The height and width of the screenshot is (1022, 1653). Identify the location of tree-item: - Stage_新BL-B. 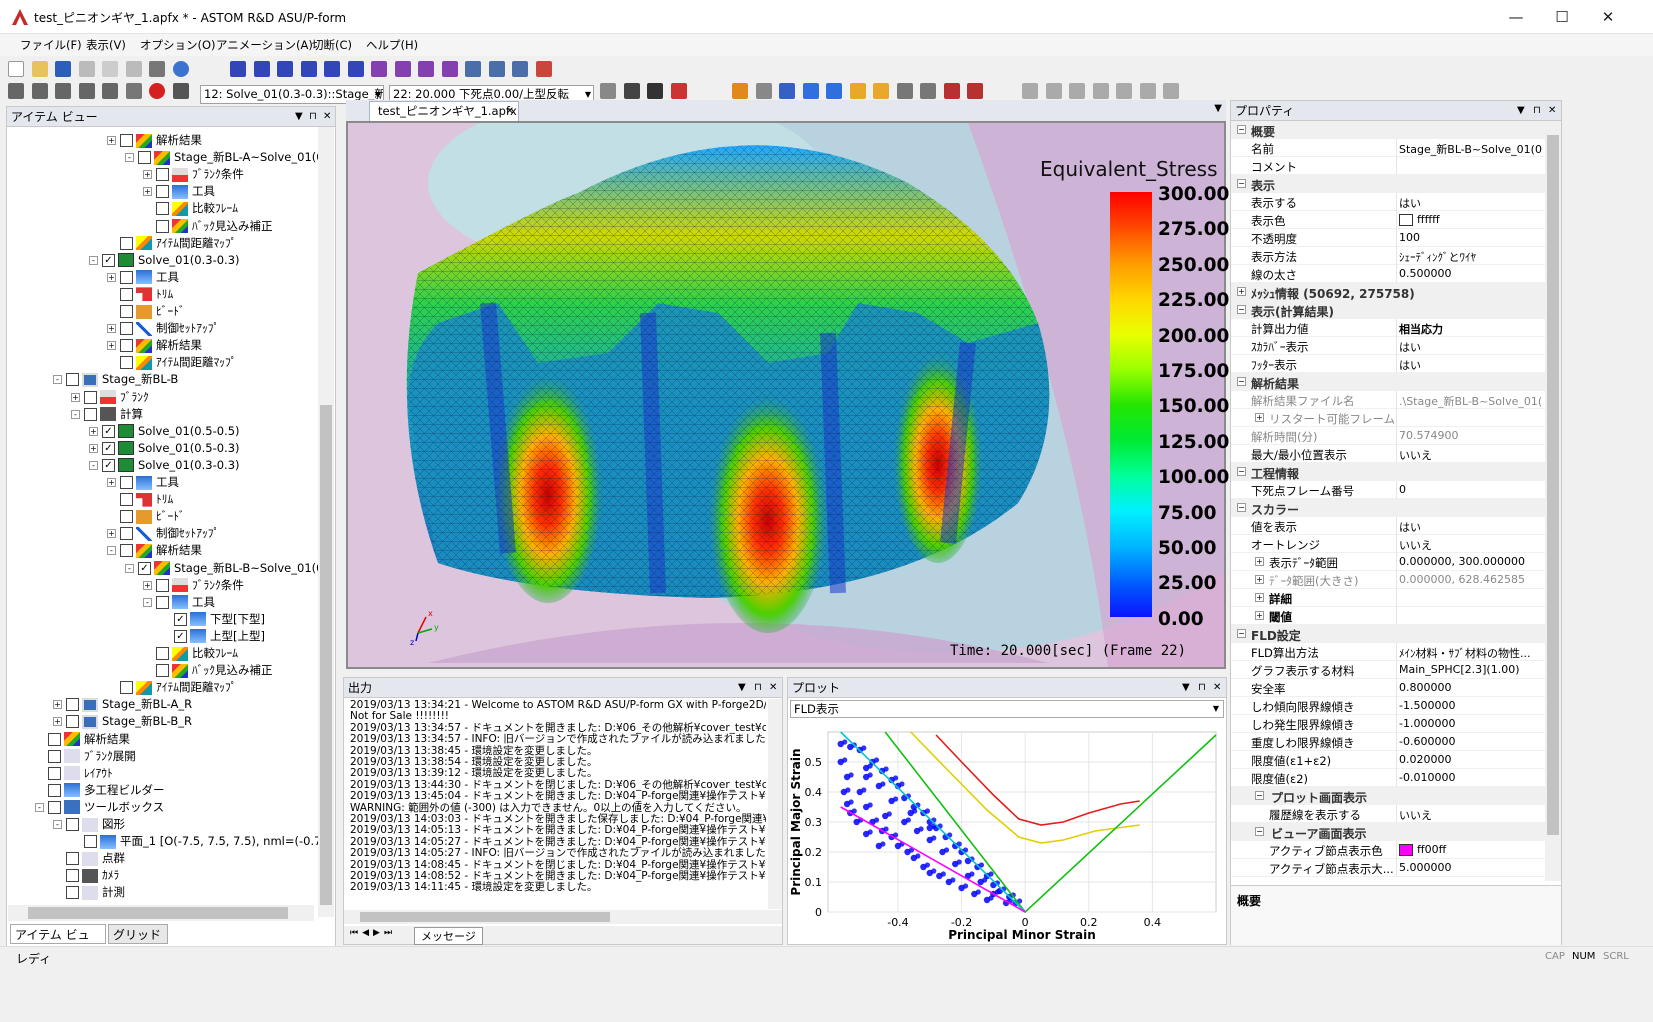
(115, 379).